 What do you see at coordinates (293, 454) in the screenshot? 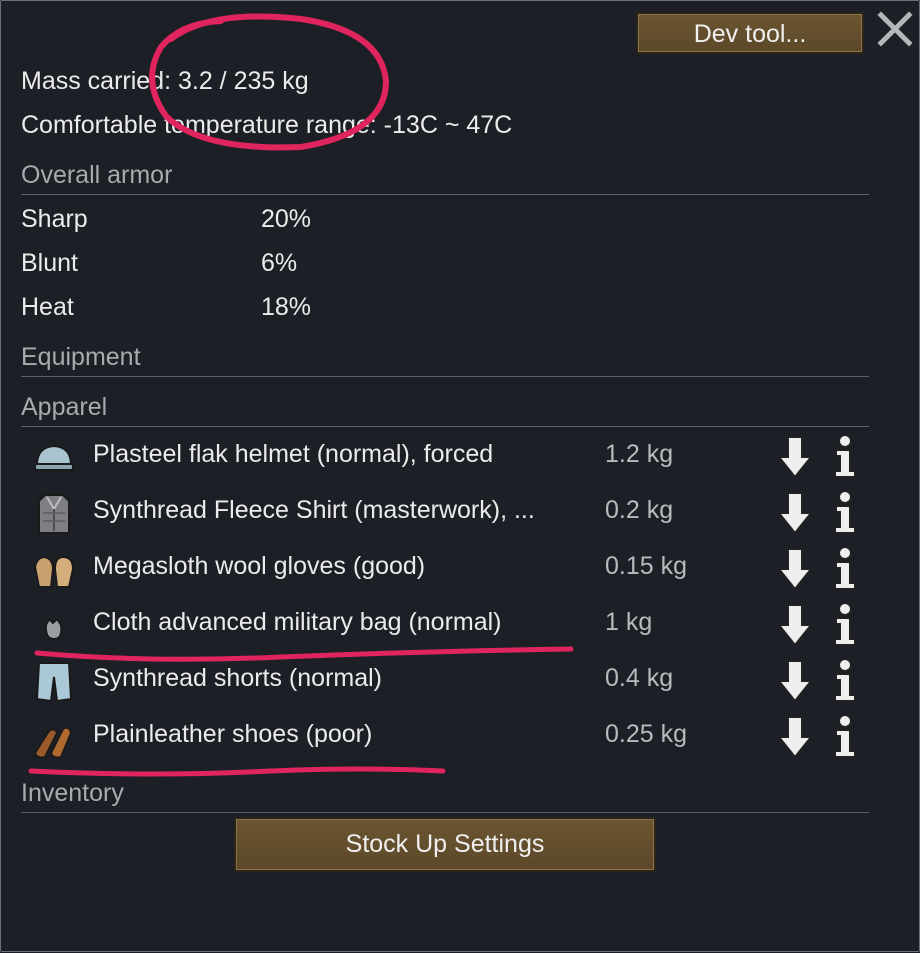
I see `apparel-name: Plasteel flak helmet (normal), forced` at bounding box center [293, 454].